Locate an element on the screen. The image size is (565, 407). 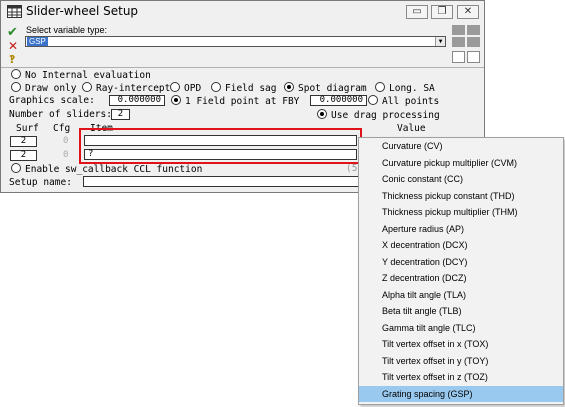
option-ray-intercept: Ray-intercept is located at coordinates (126, 88).